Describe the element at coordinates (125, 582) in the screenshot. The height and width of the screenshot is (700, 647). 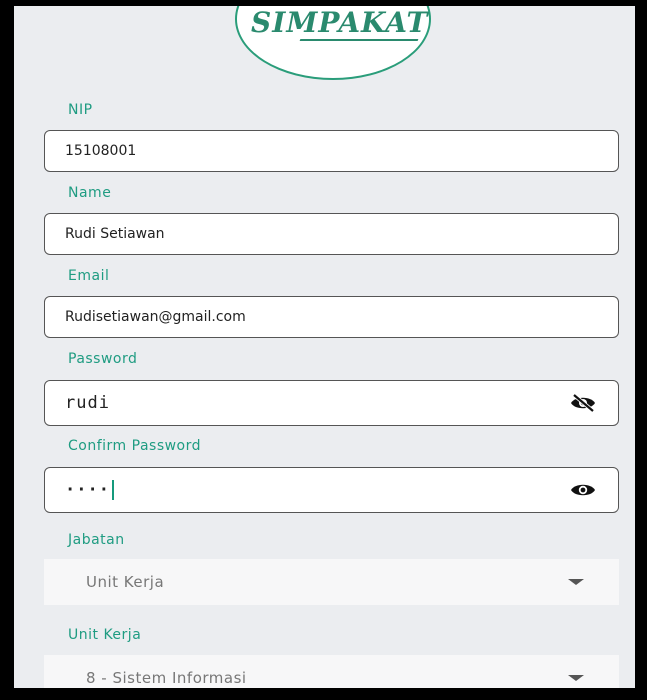
I see `jabatan-selected: Unit Kerja` at that location.